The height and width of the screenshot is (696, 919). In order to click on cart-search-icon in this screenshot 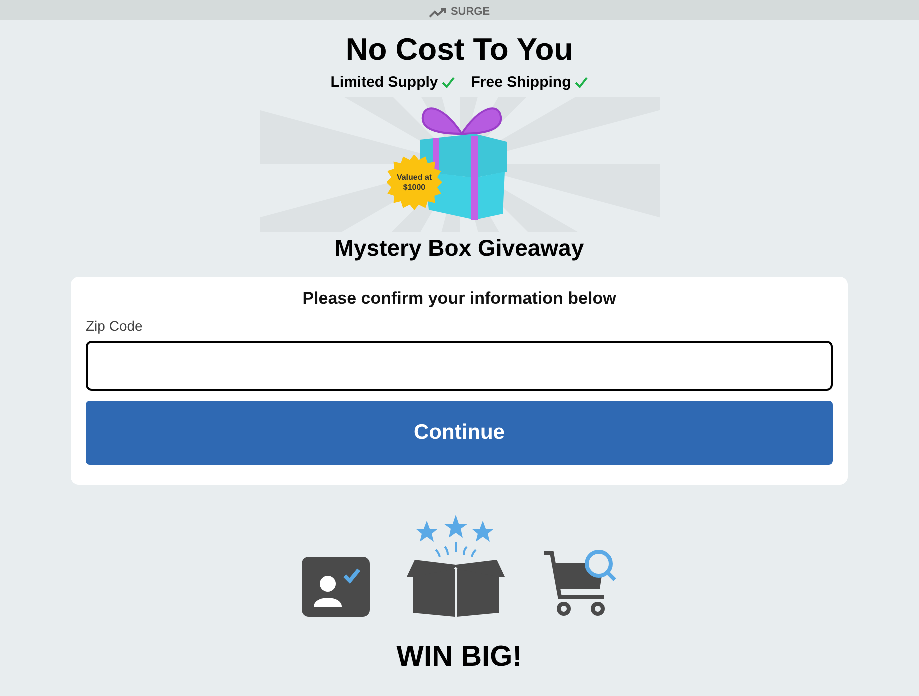, I will do `click(580, 582)`.